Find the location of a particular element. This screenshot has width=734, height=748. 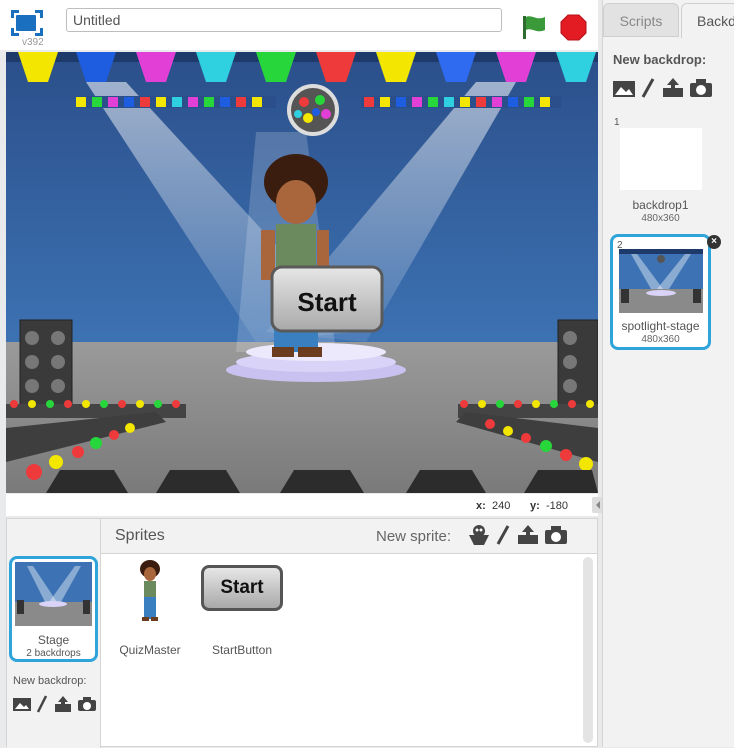

sprite-item-quizmaster: QuizMaster is located at coordinates (150, 607).